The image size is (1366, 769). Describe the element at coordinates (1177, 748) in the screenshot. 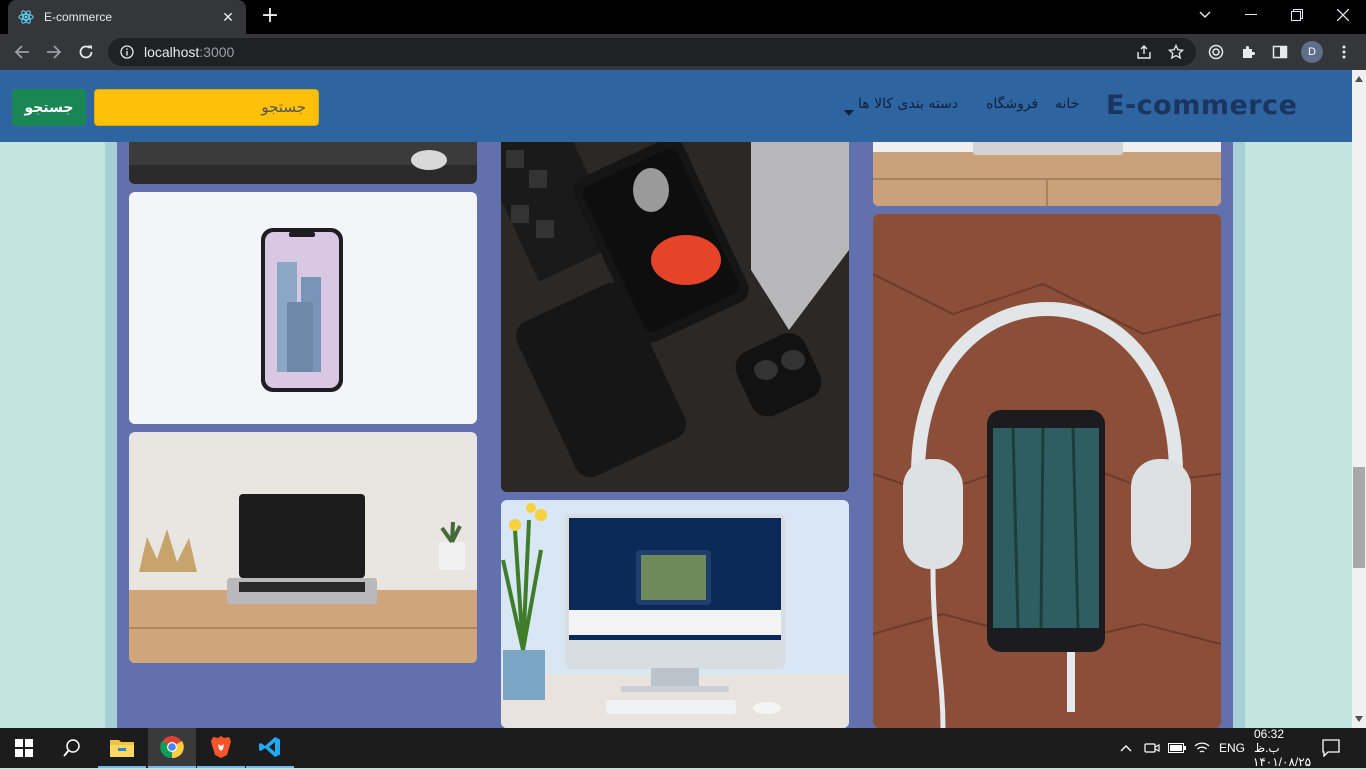

I see `battery-icon` at that location.